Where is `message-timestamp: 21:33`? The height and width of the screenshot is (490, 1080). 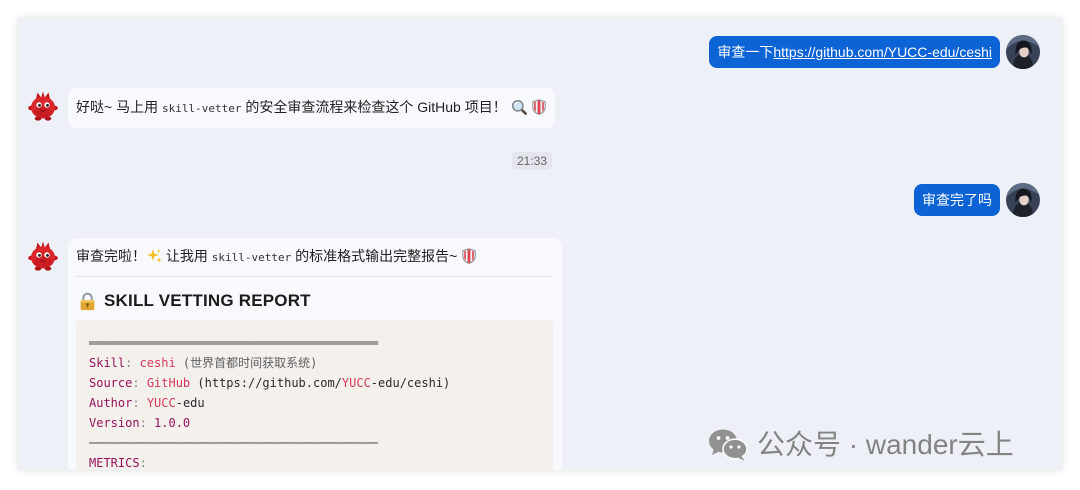 message-timestamp: 21:33 is located at coordinates (532, 161).